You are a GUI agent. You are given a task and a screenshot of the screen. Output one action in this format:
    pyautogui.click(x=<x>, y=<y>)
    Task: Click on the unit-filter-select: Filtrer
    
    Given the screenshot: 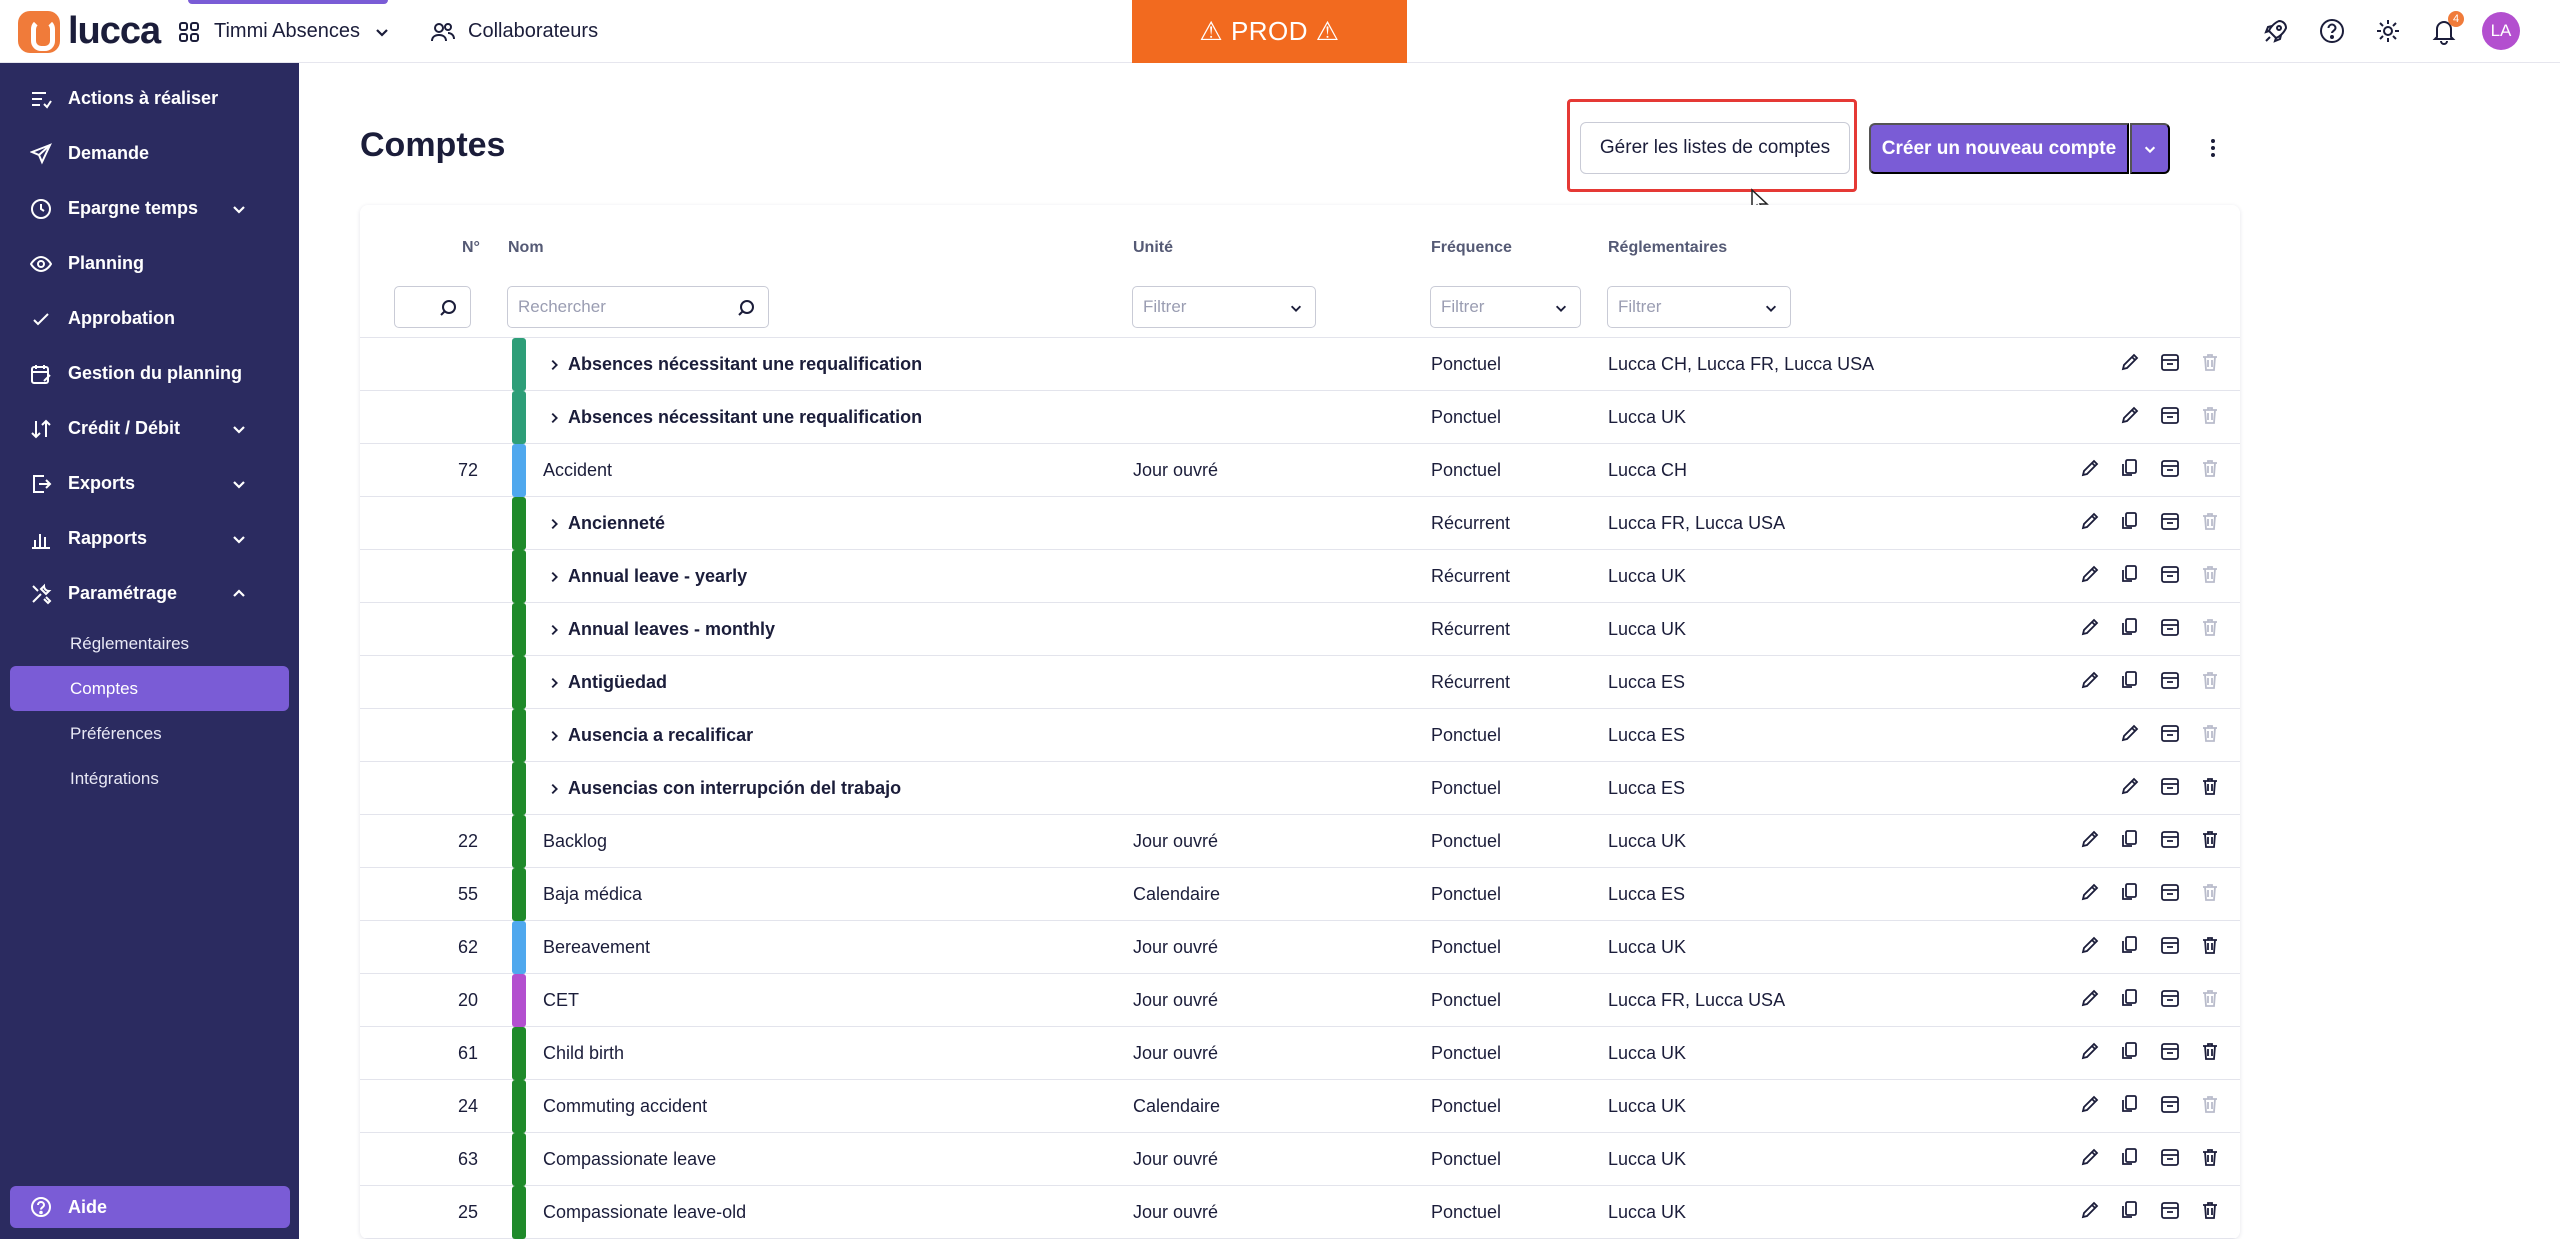 What is the action you would take?
    pyautogui.click(x=1224, y=307)
    